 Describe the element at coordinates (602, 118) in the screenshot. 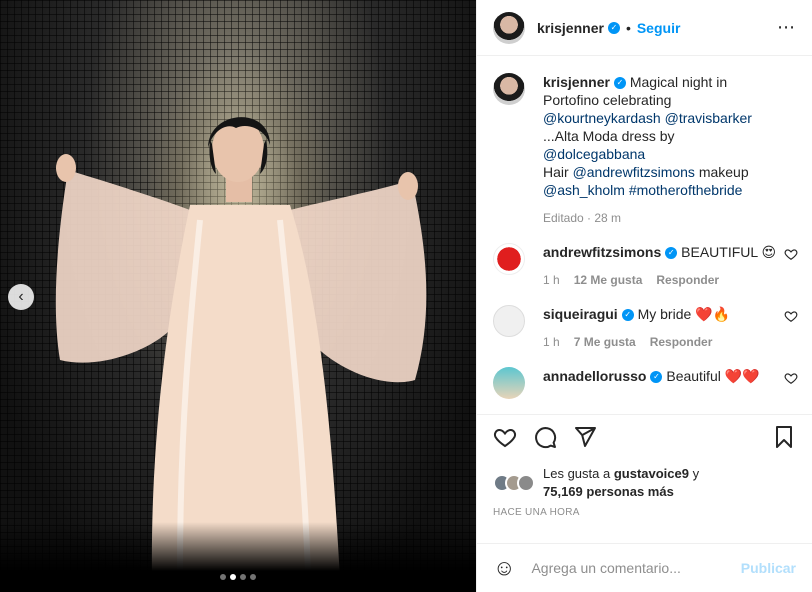

I see `mention-link: @kourtneykardash` at that location.